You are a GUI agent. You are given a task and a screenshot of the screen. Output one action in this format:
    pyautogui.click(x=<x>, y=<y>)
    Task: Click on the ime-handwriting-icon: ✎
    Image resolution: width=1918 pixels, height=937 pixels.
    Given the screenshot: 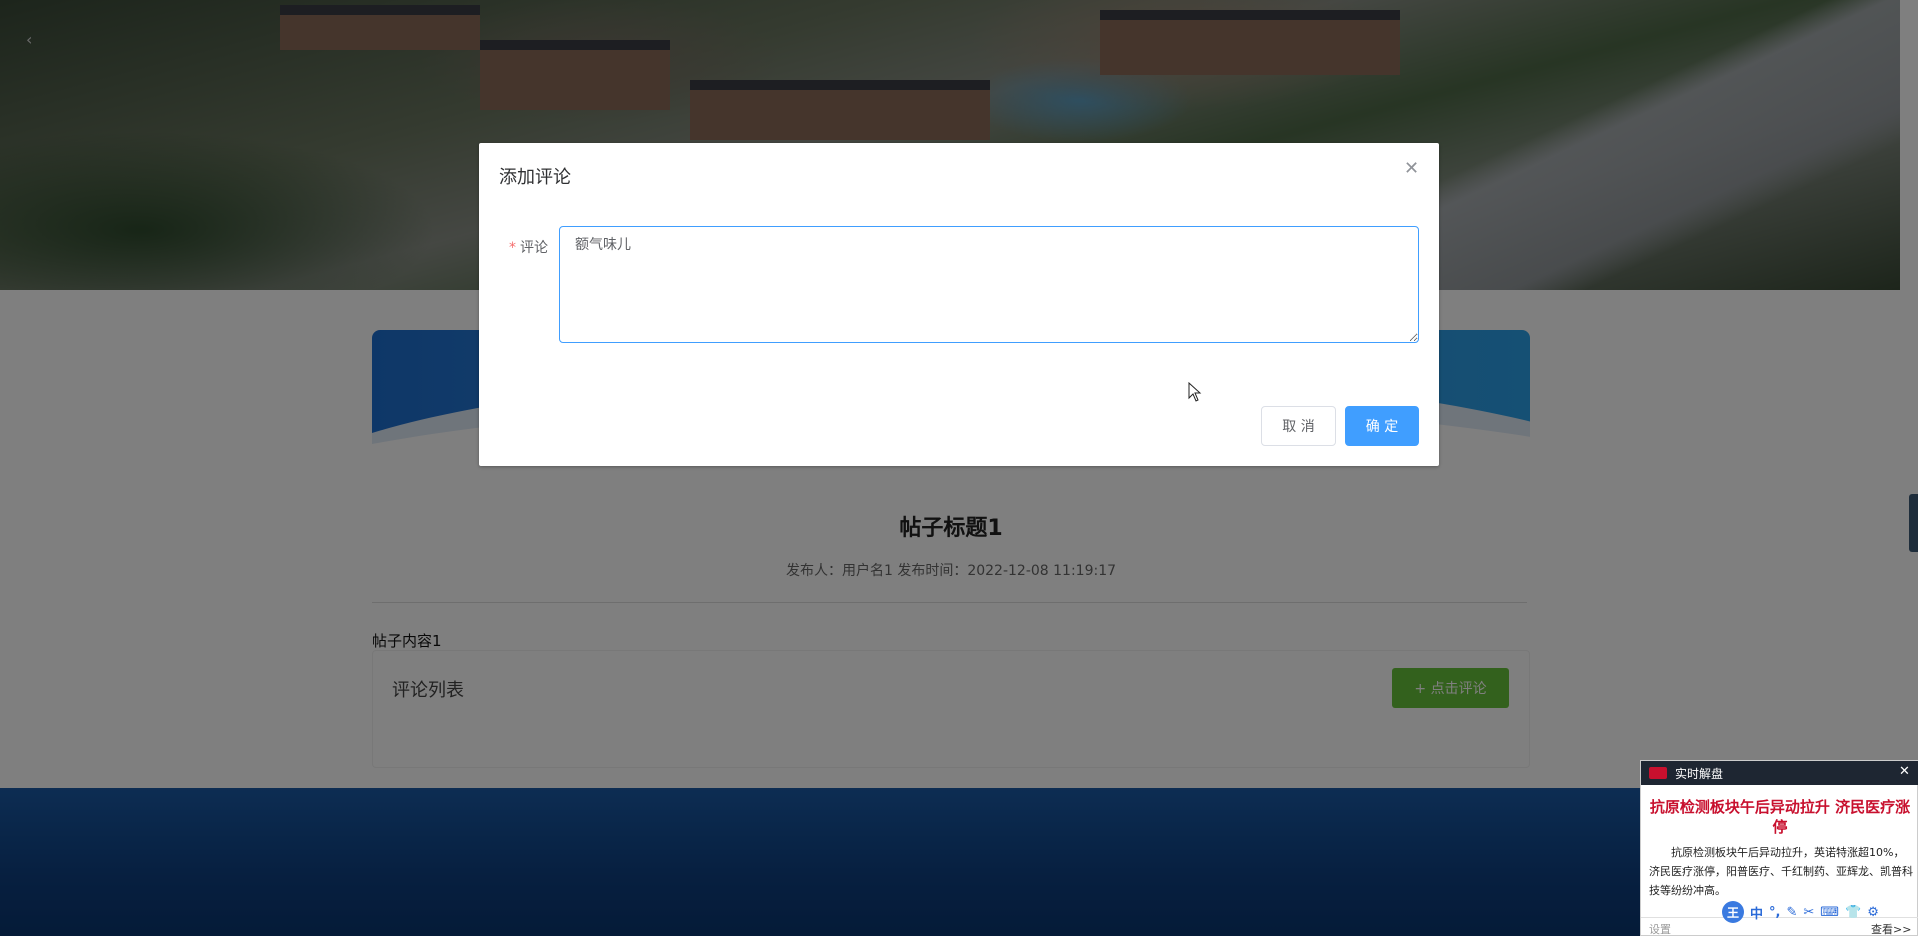 What is the action you would take?
    pyautogui.click(x=1791, y=912)
    